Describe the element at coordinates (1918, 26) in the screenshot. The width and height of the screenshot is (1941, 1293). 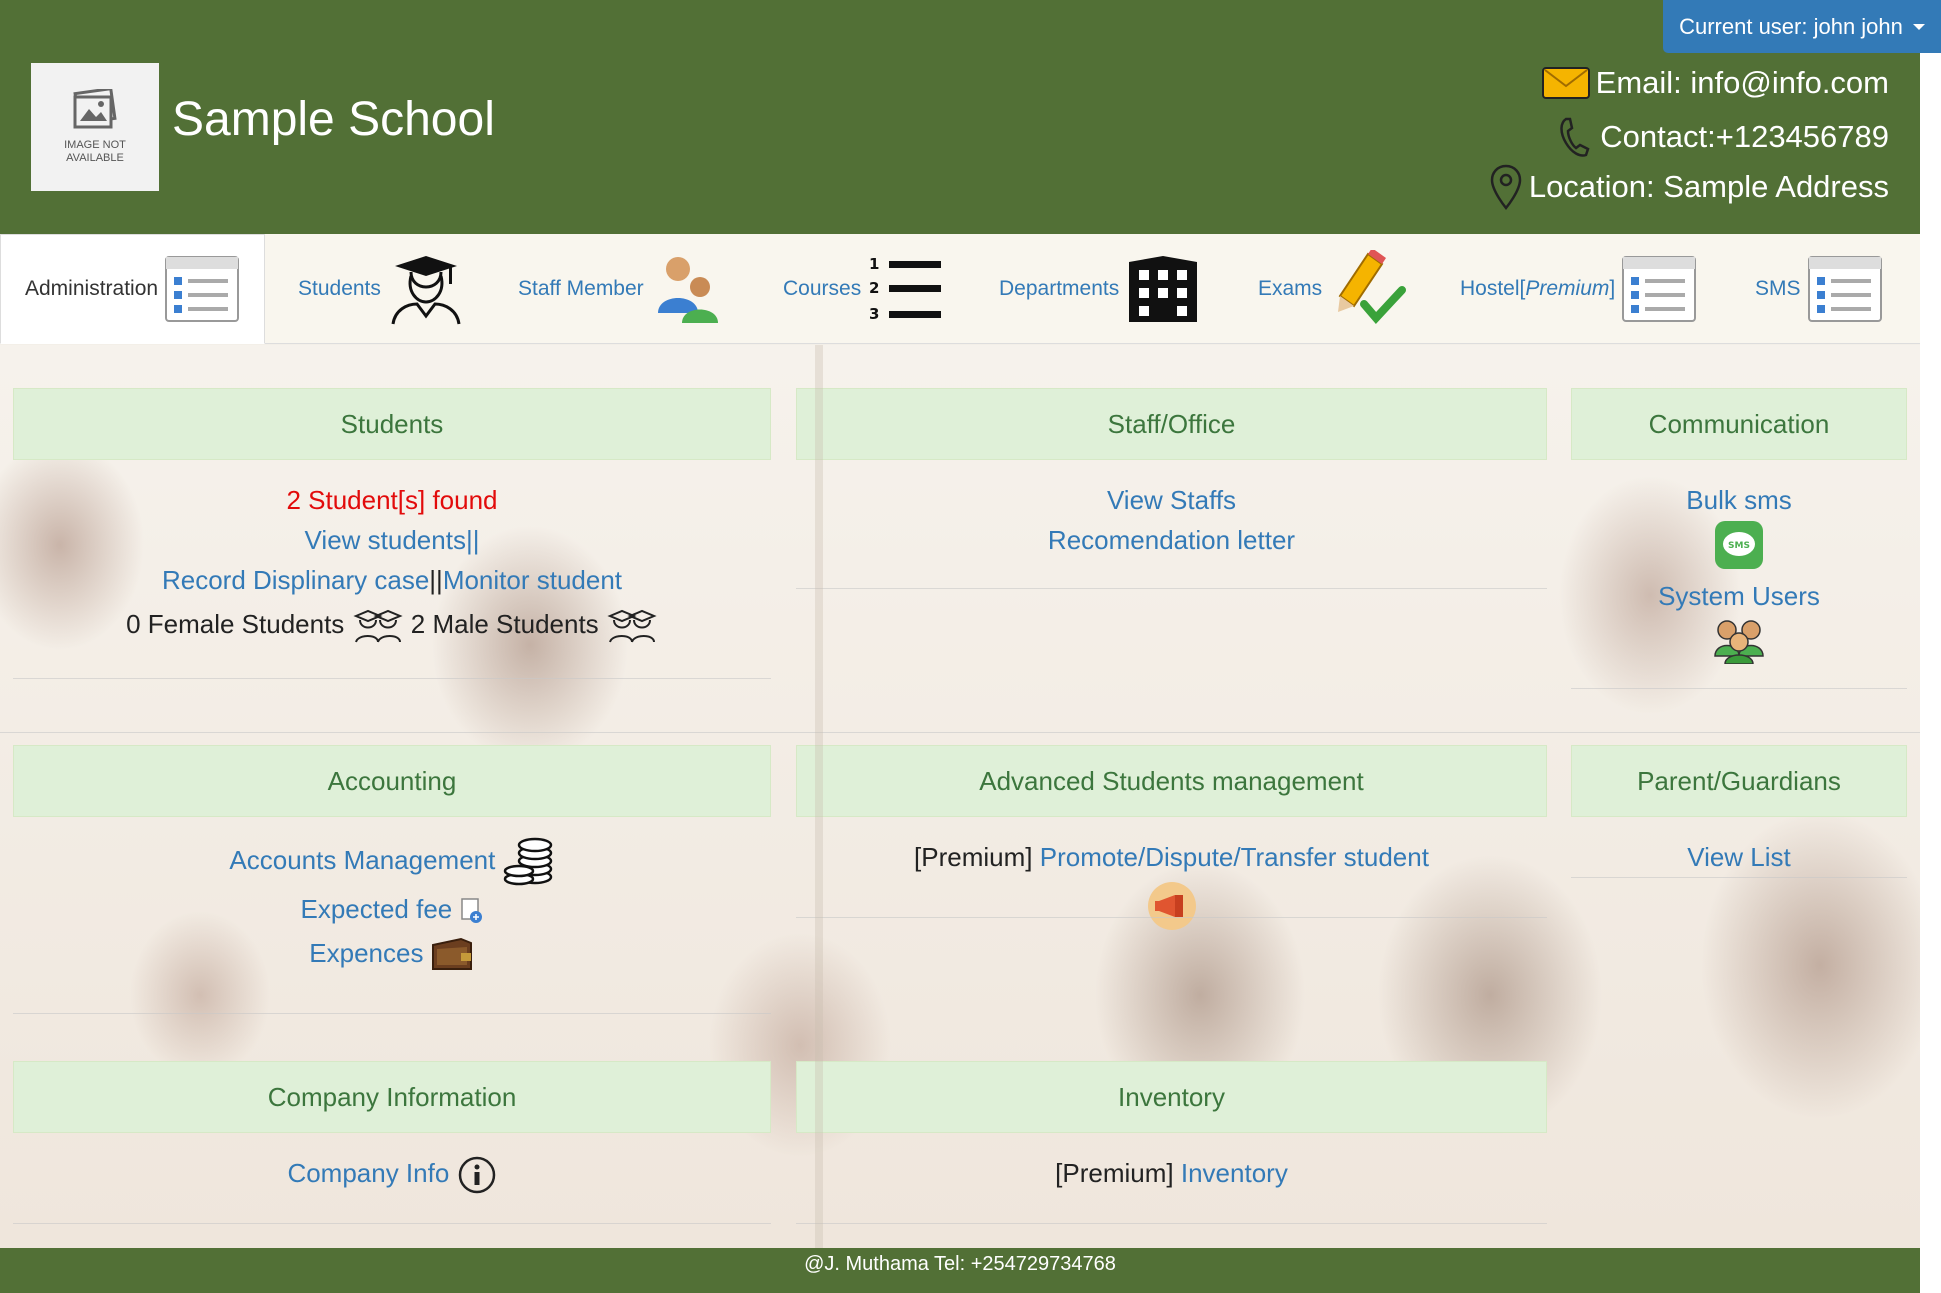
I see `caret-down-icon` at that location.